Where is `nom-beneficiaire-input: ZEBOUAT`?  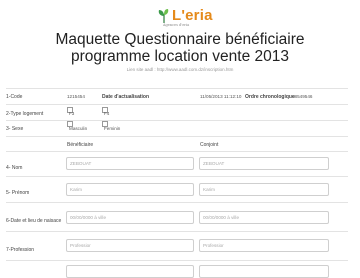 nom-beneficiaire-input: ZEBOUAT is located at coordinates (130, 163).